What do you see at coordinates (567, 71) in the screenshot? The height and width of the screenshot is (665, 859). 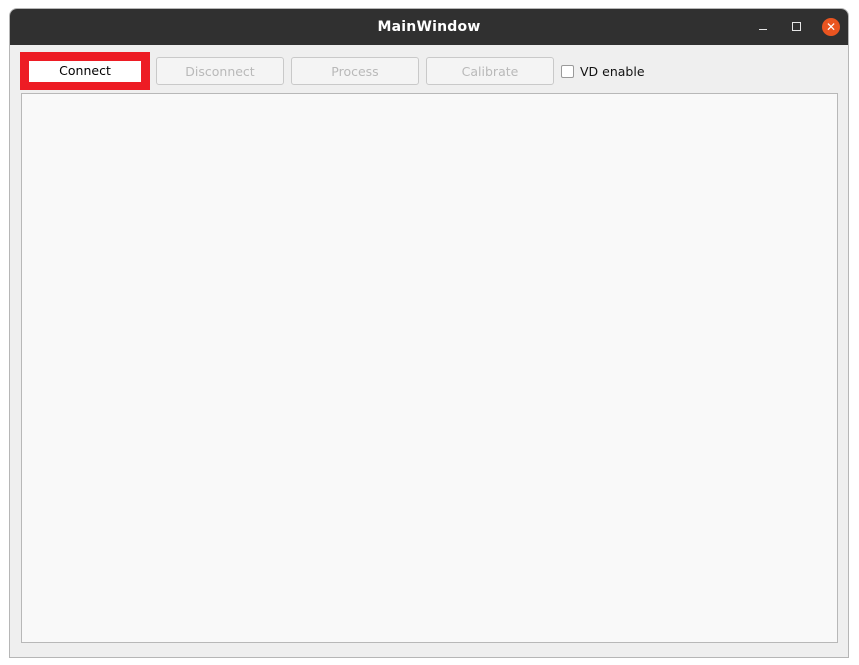 I see `vd-enable-checkbox` at bounding box center [567, 71].